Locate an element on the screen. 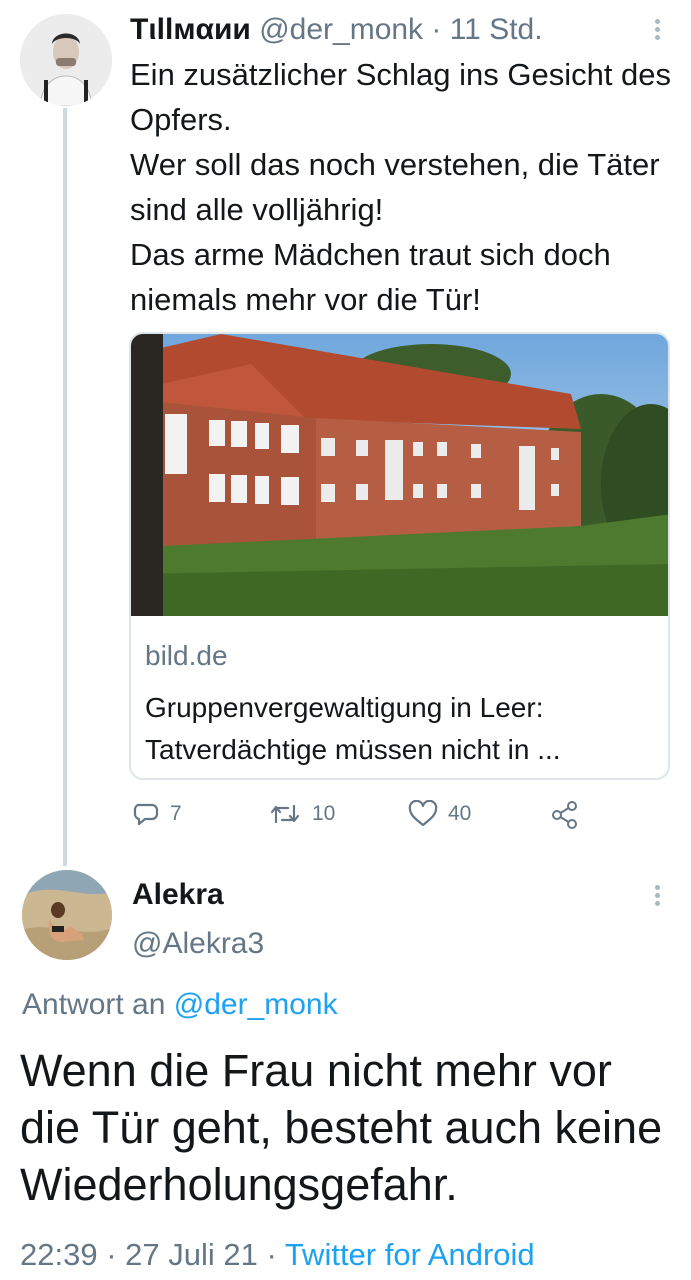 The width and height of the screenshot is (691, 1280). tweet-footer: 22:39 · 27 Juli 21 · Twitter for Android is located at coordinates (277, 1255).